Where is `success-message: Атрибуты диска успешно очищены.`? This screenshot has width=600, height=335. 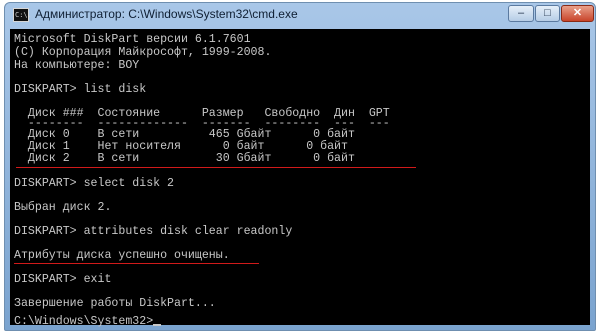
success-message: Атрибуты диска успешно очищены. is located at coordinates (122, 255).